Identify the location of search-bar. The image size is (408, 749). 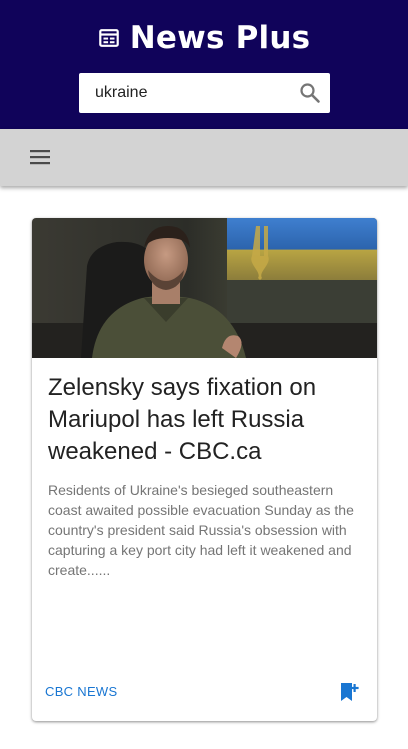
(204, 93).